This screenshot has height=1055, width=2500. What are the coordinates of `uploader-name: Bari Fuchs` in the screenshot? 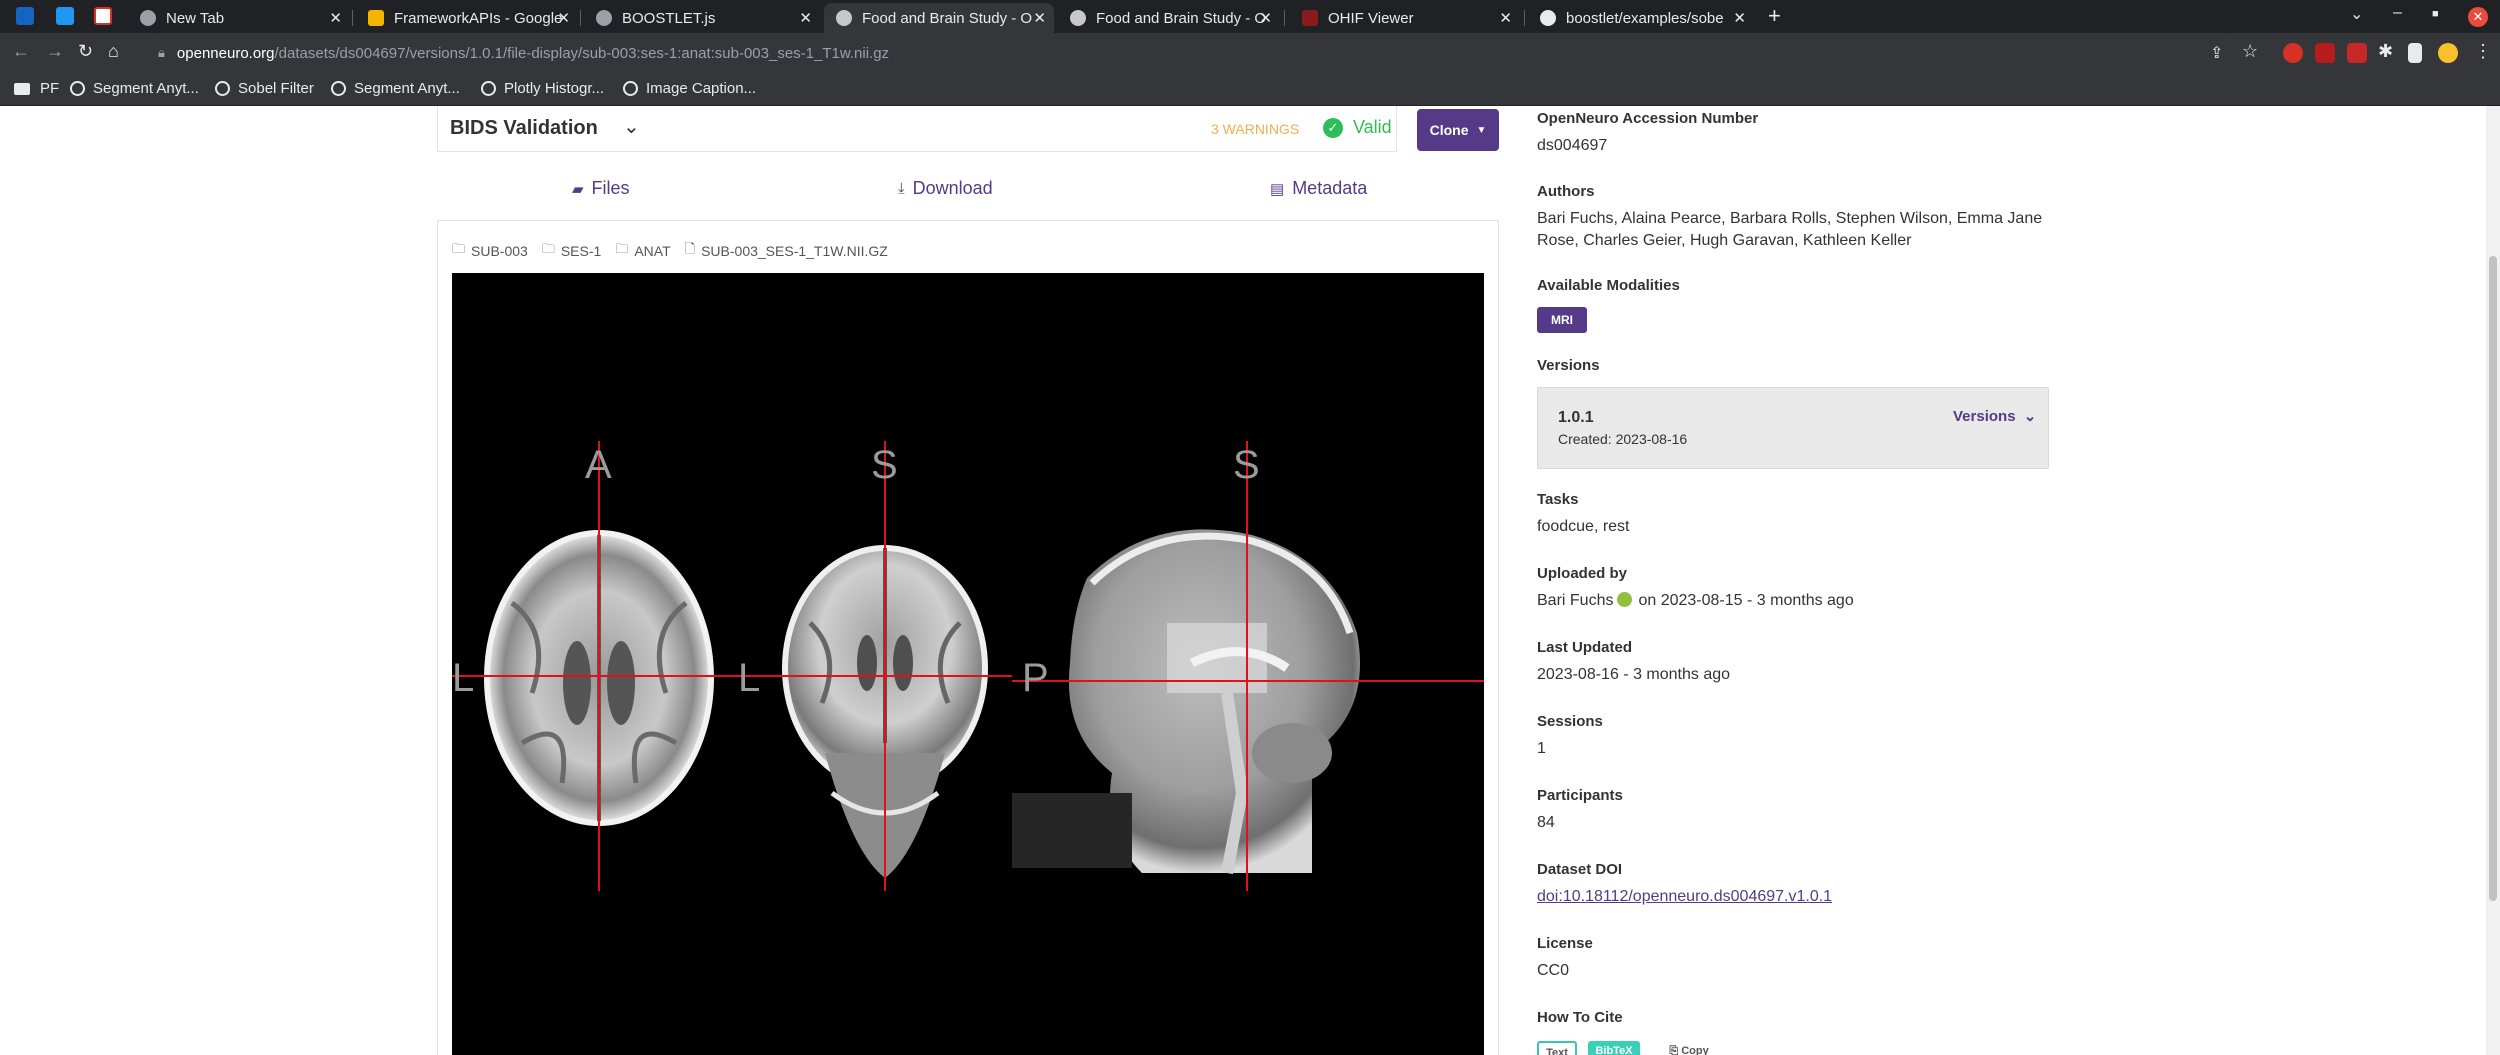 It's located at (1575, 600).